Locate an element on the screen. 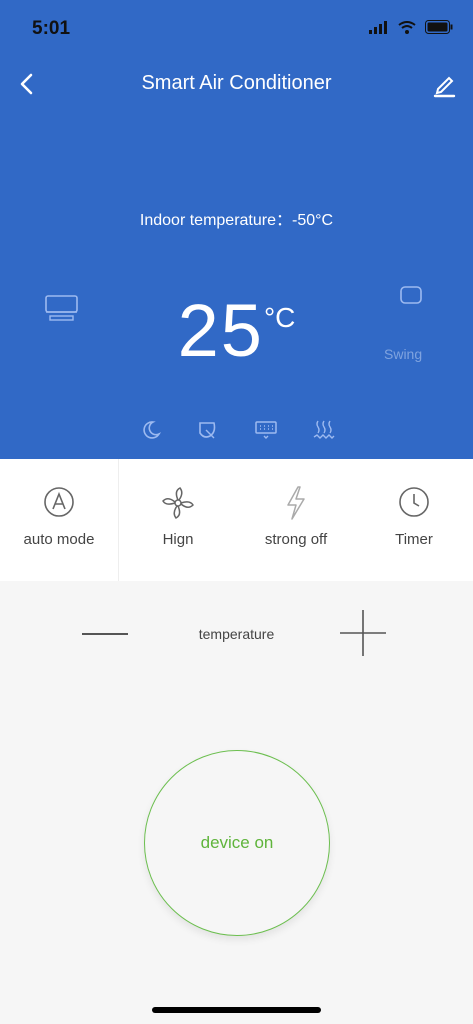  mode-bar: auto mode Hign strong off Timer is located at coordinates (236, 520).